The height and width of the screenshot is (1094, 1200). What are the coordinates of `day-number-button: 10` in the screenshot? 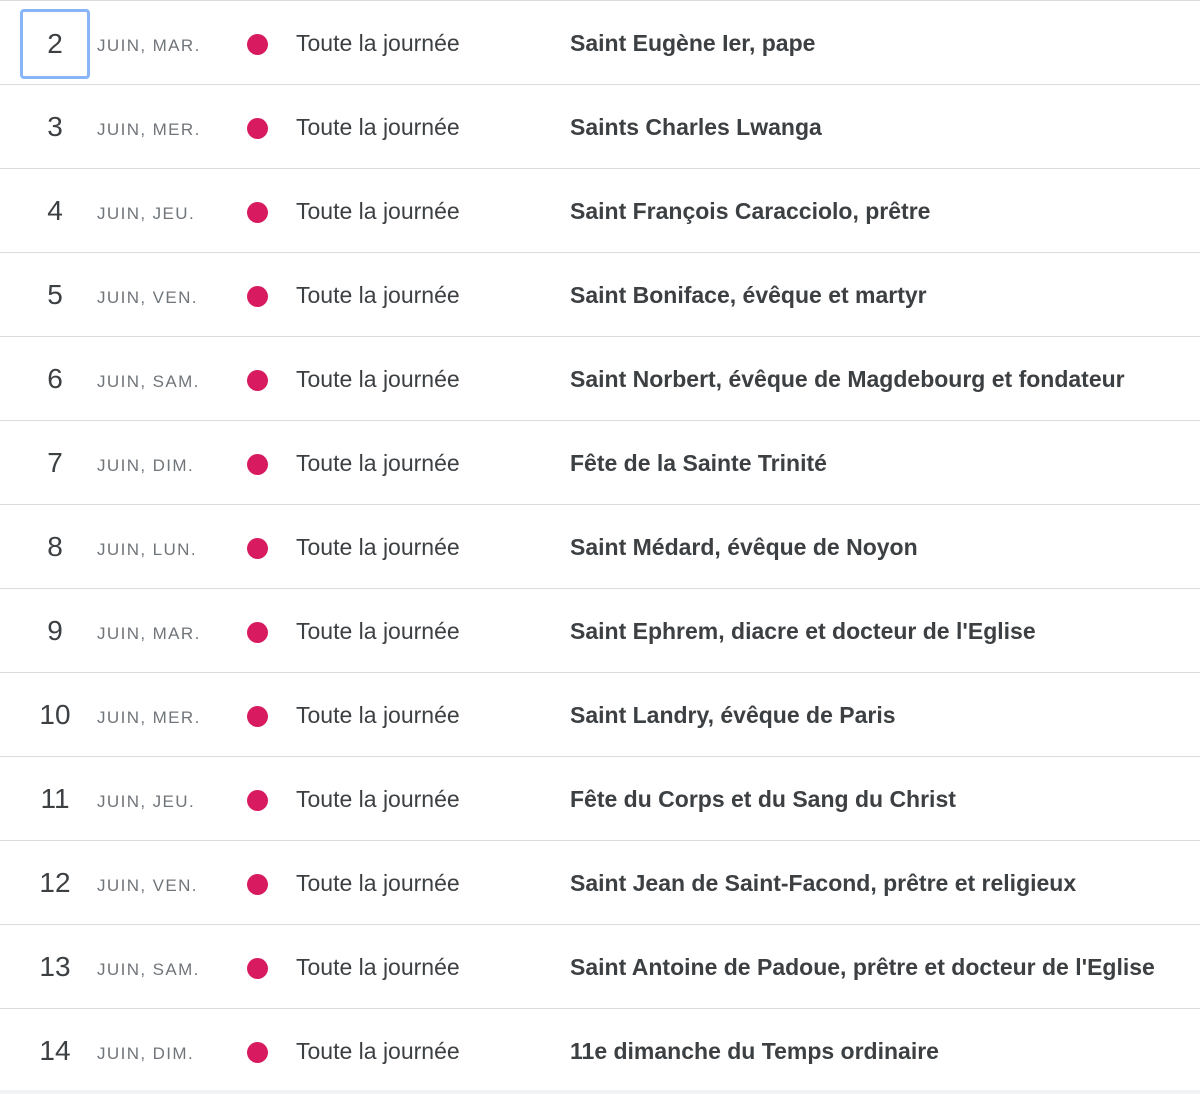 It's located at (55, 716).